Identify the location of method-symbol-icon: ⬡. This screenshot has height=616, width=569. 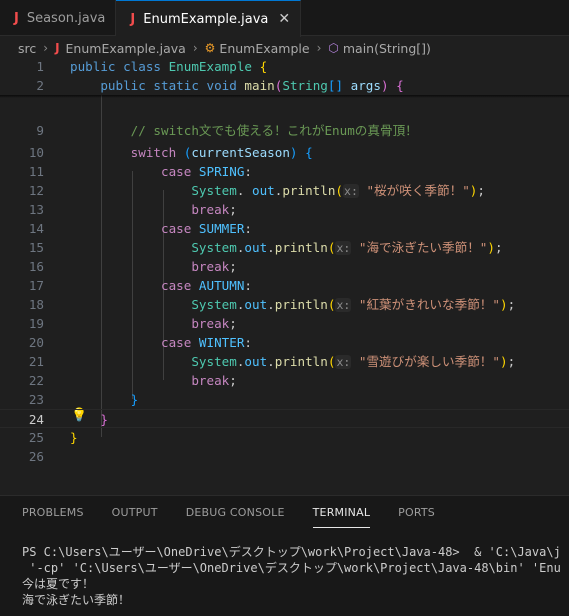
(333, 48).